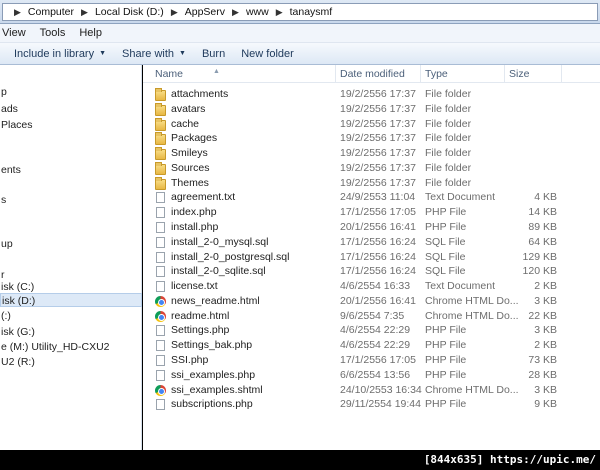 This screenshot has height=470, width=600. What do you see at coordinates (3, 92) in the screenshot?
I see `nav-item: p` at bounding box center [3, 92].